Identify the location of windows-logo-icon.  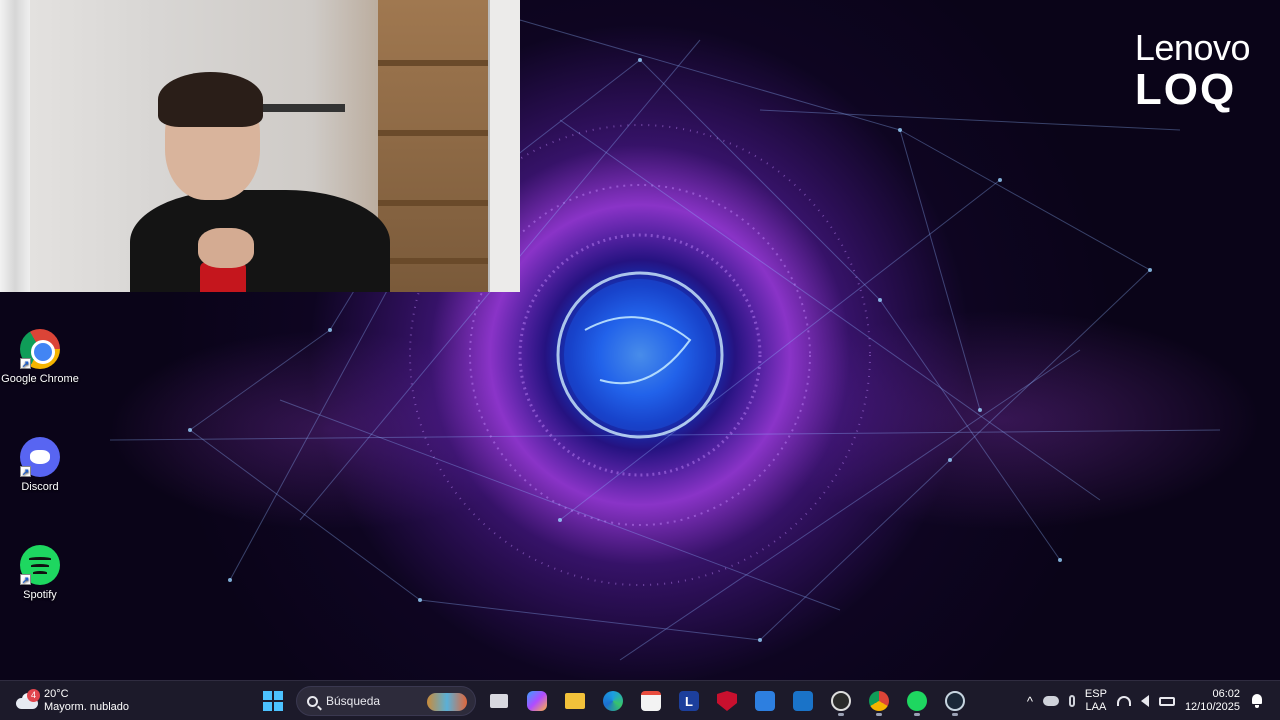
(273, 701).